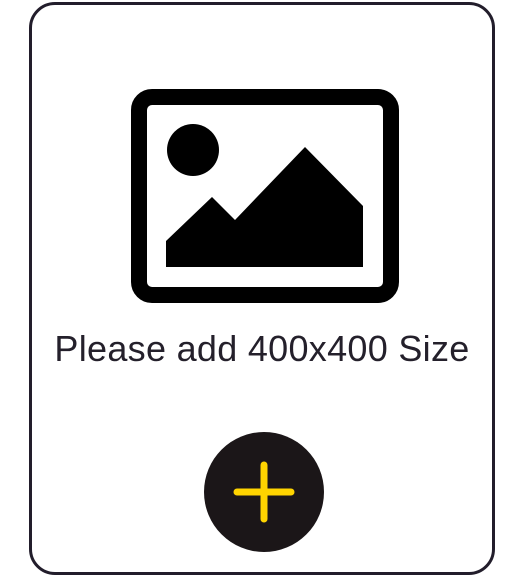 The height and width of the screenshot is (580, 524). Describe the element at coordinates (262, 348) in the screenshot. I see `upload-instructions: Please add 400x400 Size` at that location.